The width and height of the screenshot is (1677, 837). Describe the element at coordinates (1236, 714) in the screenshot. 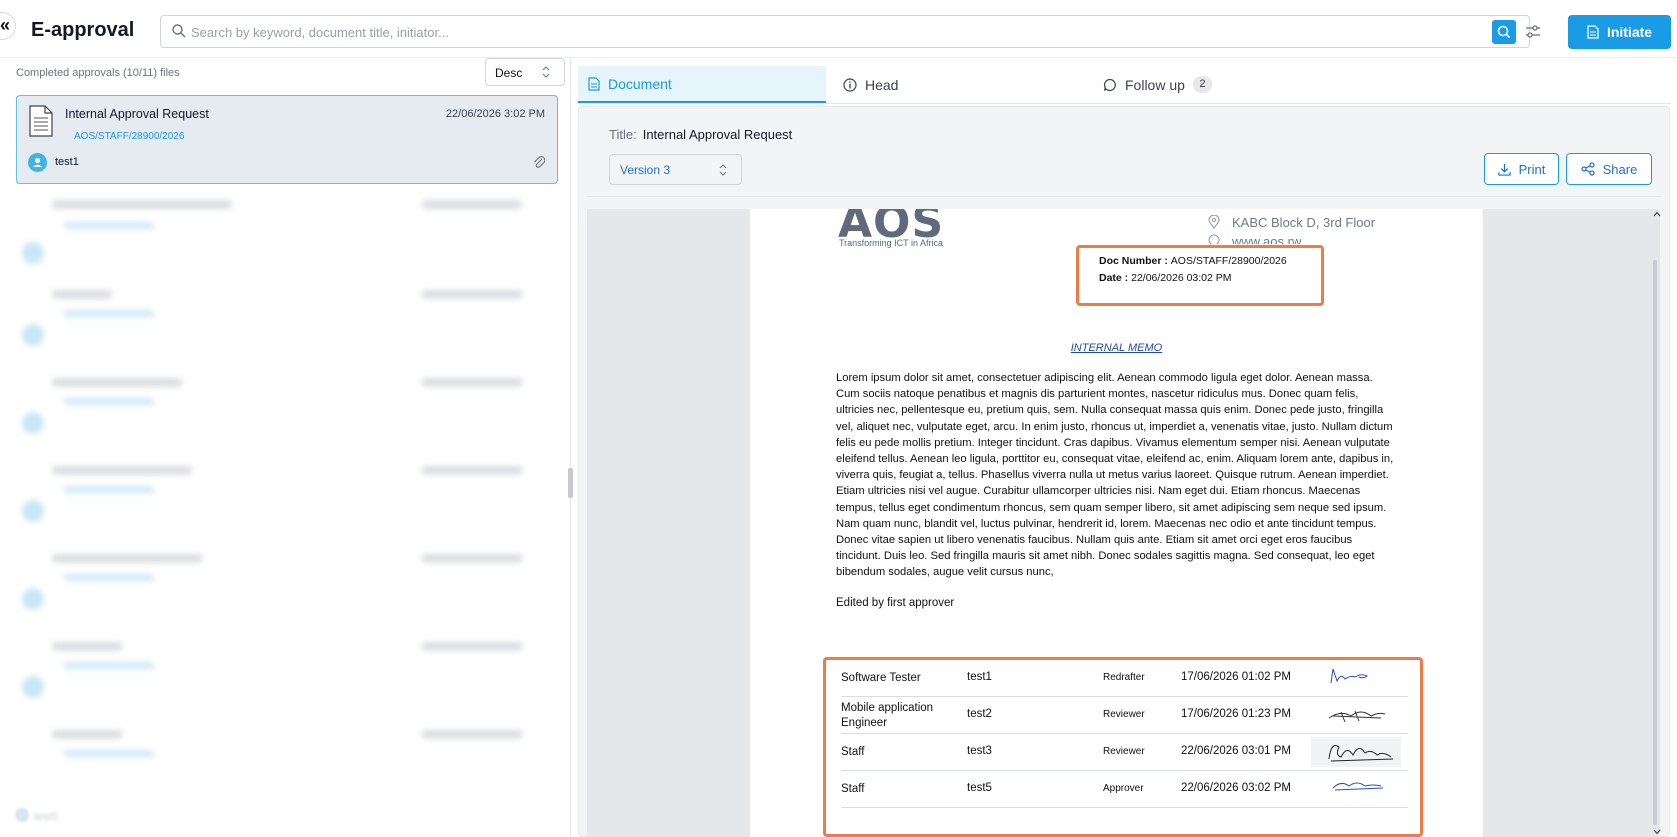

I see `signature-date: 17/06/2026 01:23 PM` at that location.